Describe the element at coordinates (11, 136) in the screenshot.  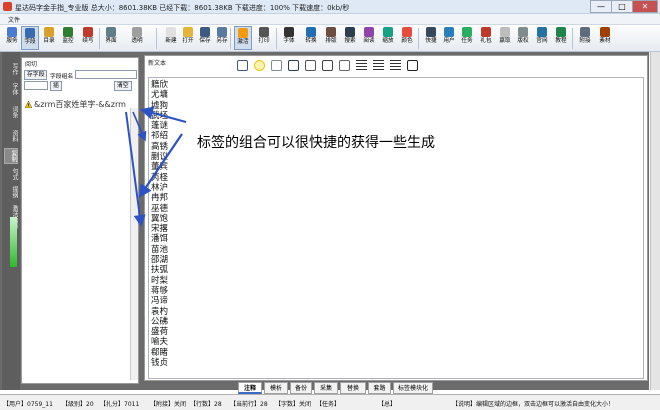
I see `sidebar-tab-3: 资料` at that location.